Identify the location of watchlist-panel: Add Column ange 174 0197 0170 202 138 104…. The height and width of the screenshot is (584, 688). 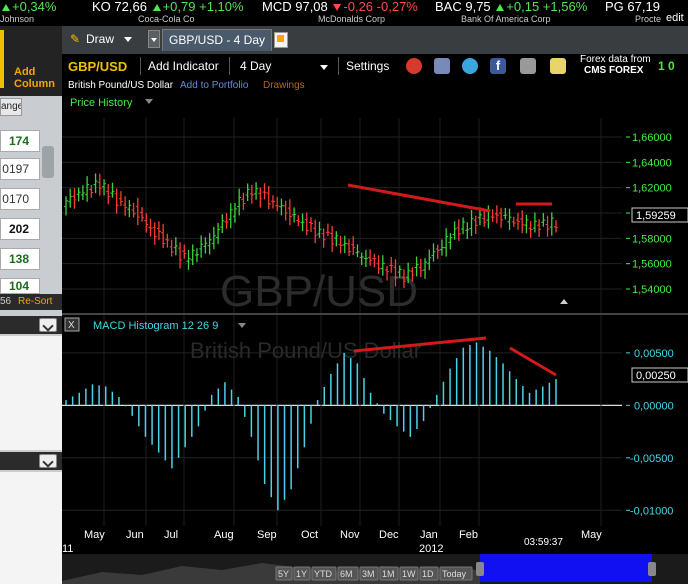
(31, 305).